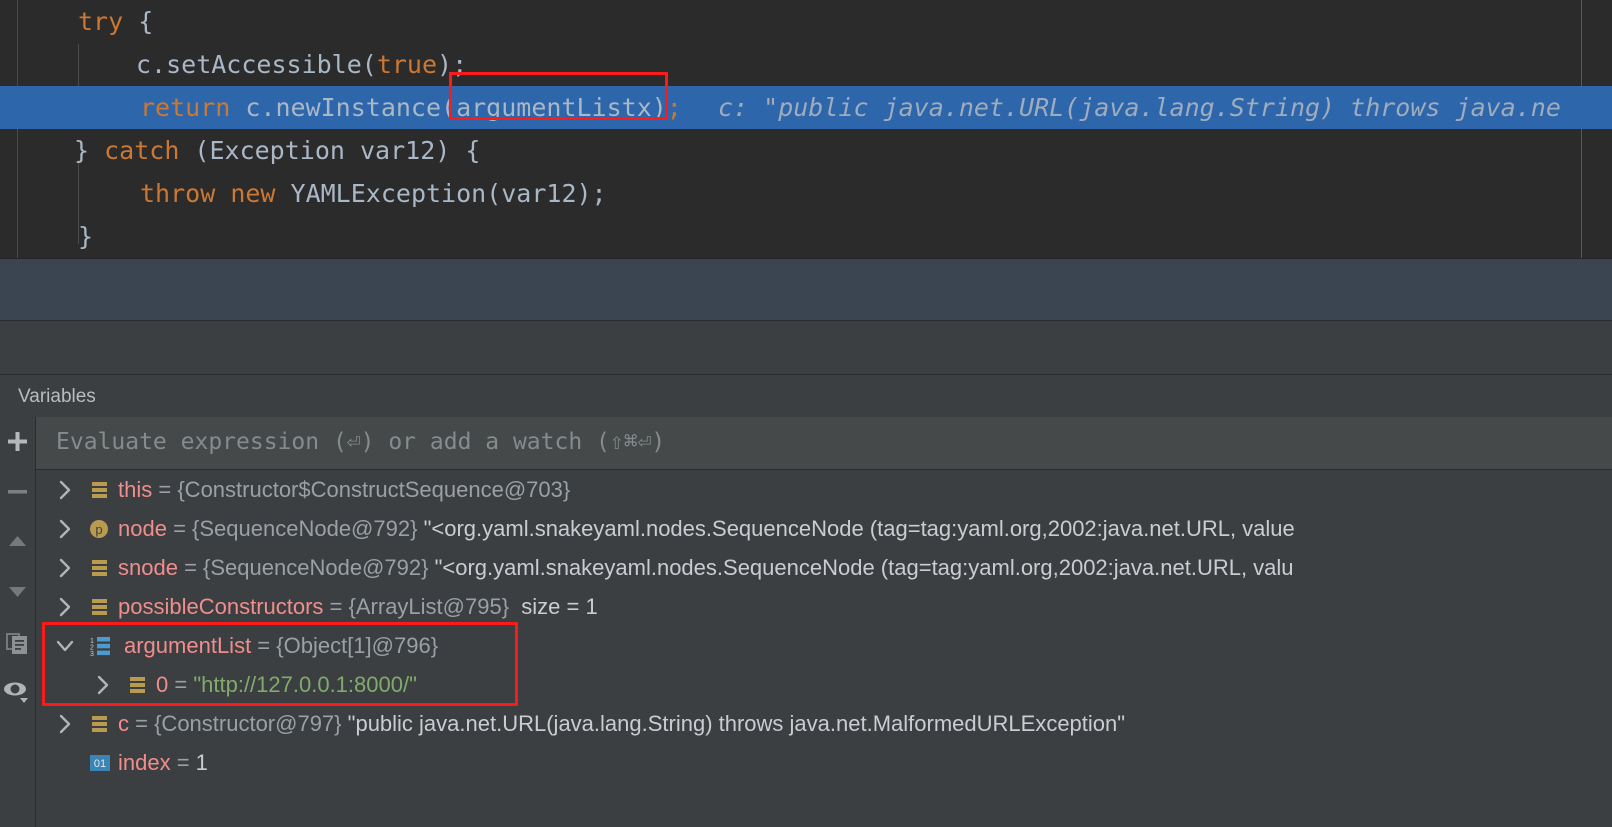  What do you see at coordinates (260, 193) in the screenshot?
I see `code-token: new` at bounding box center [260, 193].